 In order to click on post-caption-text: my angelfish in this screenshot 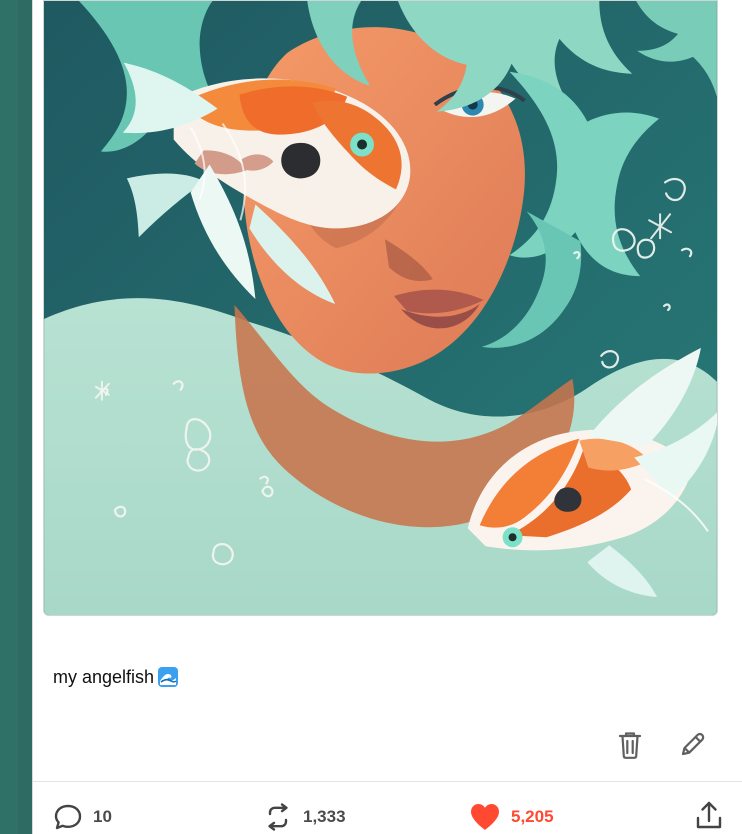, I will do `click(104, 677)`.